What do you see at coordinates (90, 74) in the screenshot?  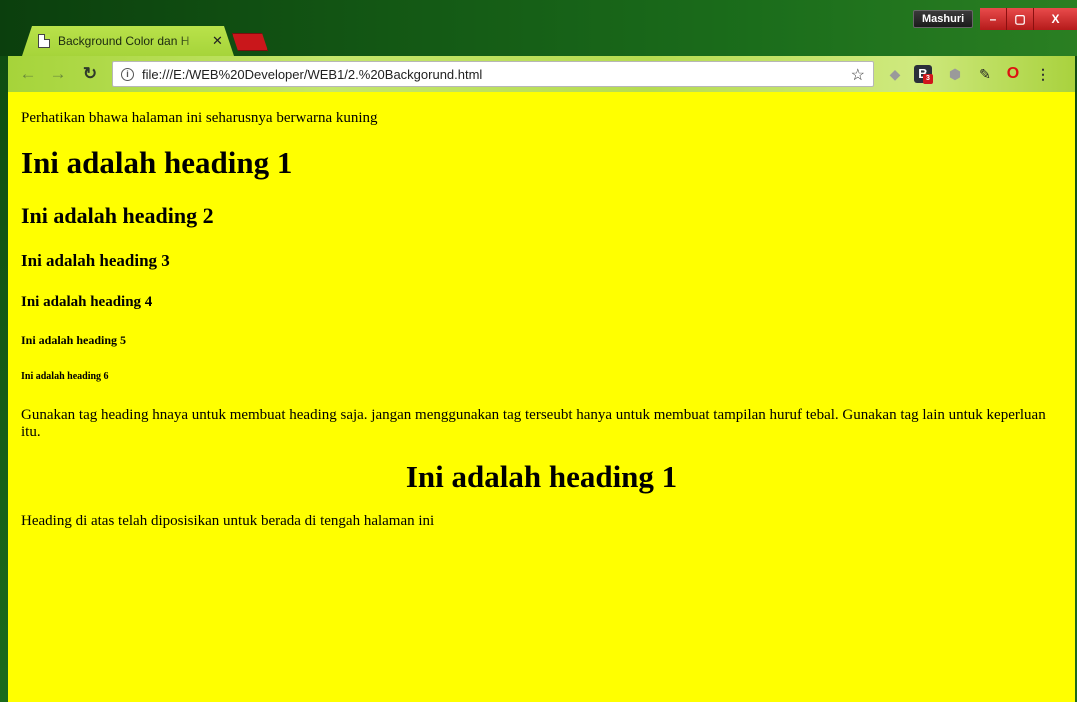 I see `reload-icon: ↻` at bounding box center [90, 74].